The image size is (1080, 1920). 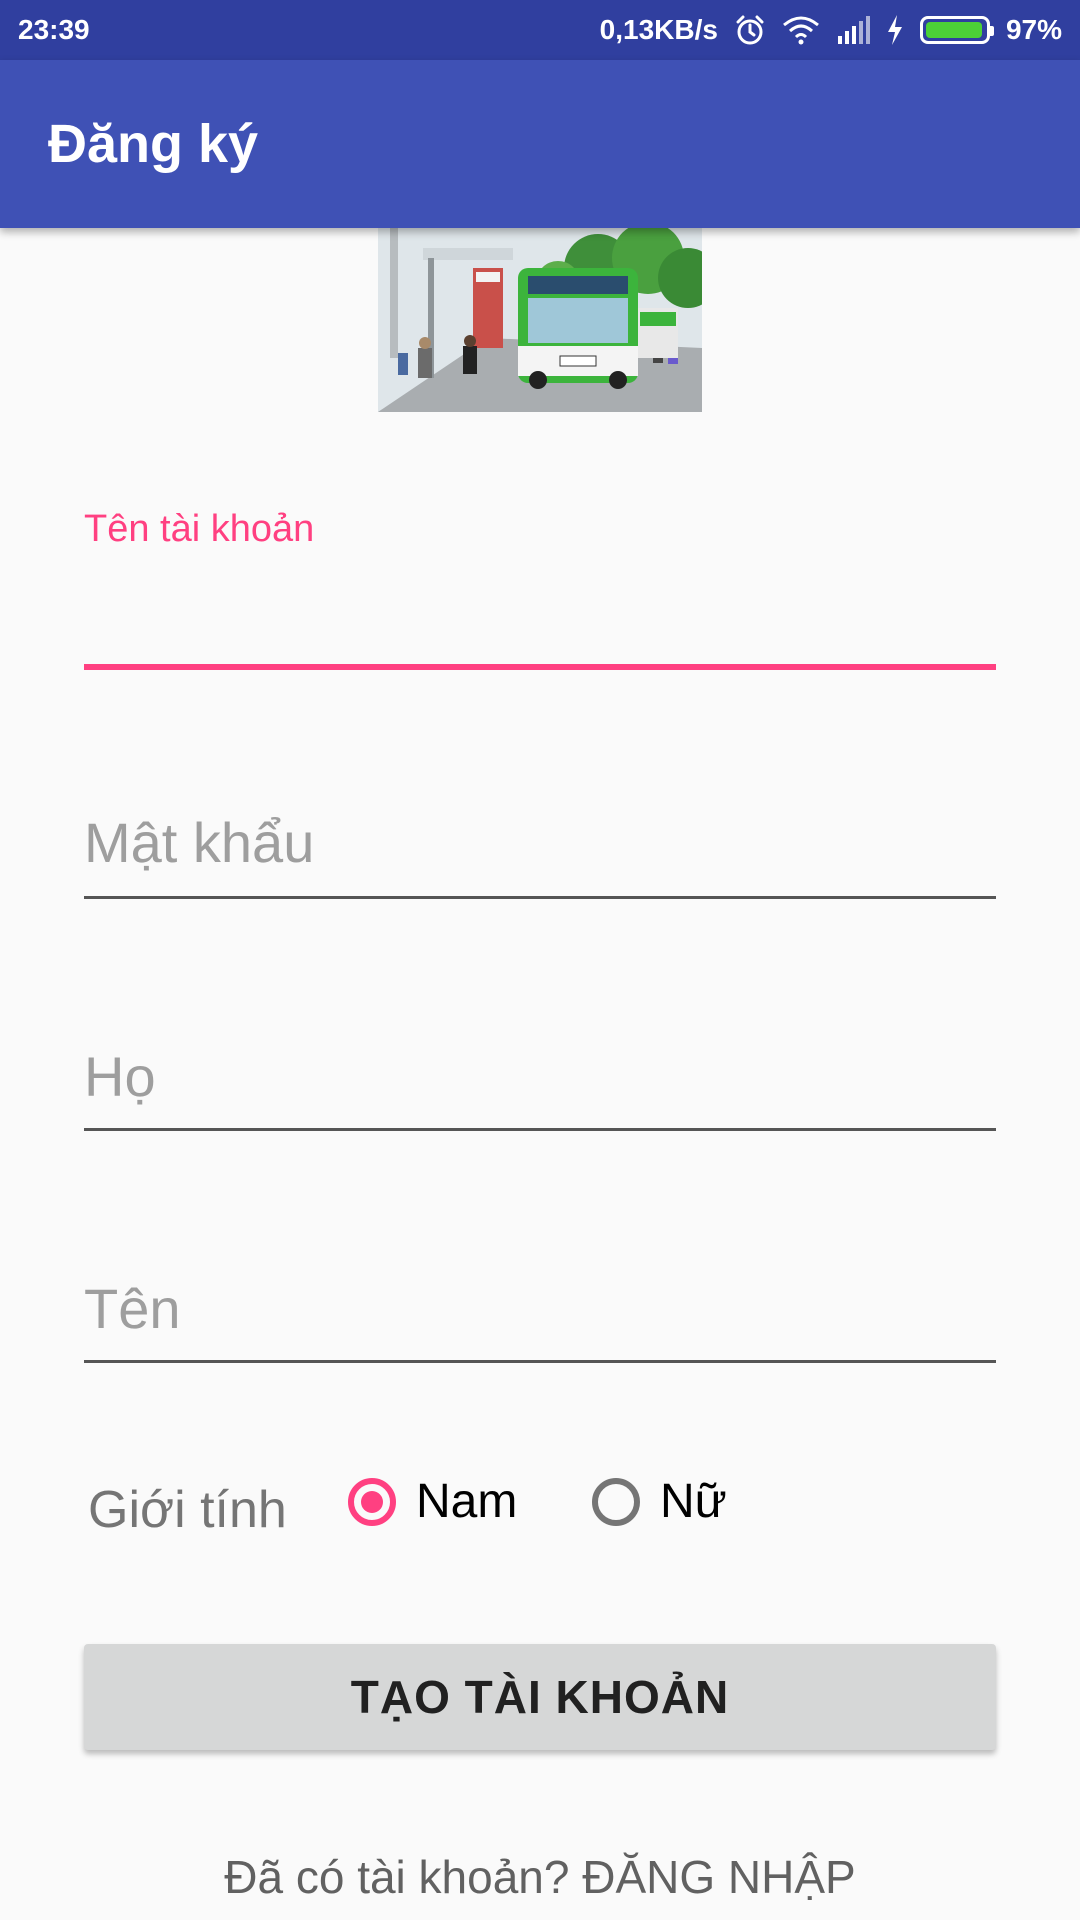 I want to click on gender-option-label: Nữ, so click(x=693, y=1501).